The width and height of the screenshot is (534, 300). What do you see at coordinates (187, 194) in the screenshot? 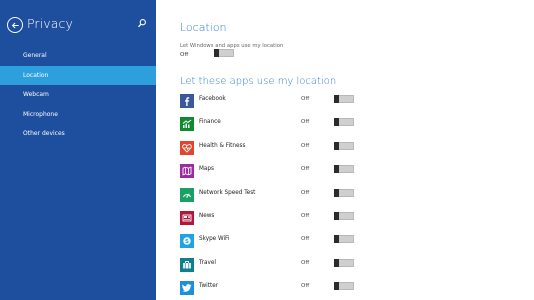
I see `network-speed-test-icon` at bounding box center [187, 194].